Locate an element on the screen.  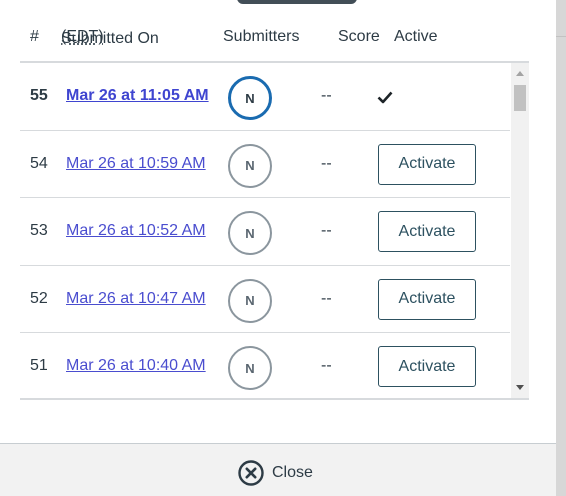
submission-number: 53 is located at coordinates (39, 230).